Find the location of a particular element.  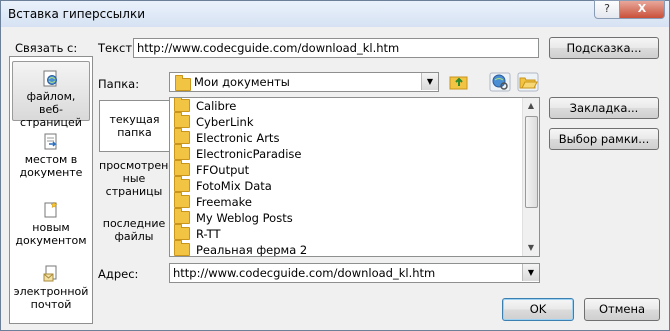

web-page-icon is located at coordinates (50, 78).